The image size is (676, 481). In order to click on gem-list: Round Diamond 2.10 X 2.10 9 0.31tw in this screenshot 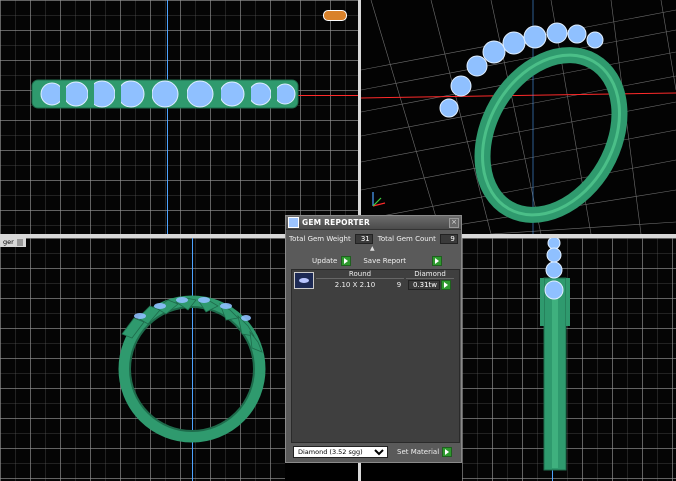, I will do `click(375, 356)`.